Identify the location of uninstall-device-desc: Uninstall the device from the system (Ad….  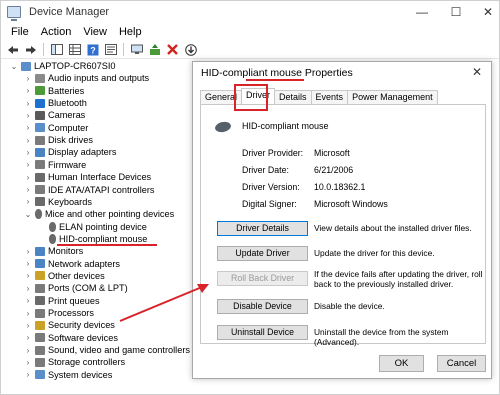
(381, 337).